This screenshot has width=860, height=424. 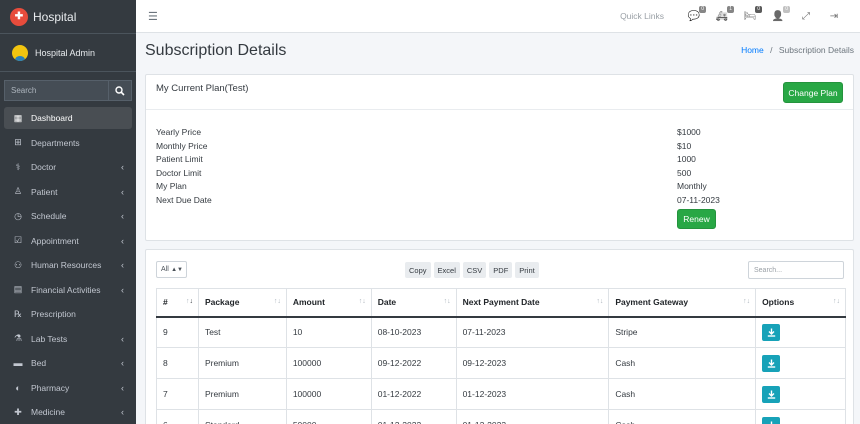 I want to click on sidebar-item-bed: ▬ Bed ‹, so click(x=68, y=363).